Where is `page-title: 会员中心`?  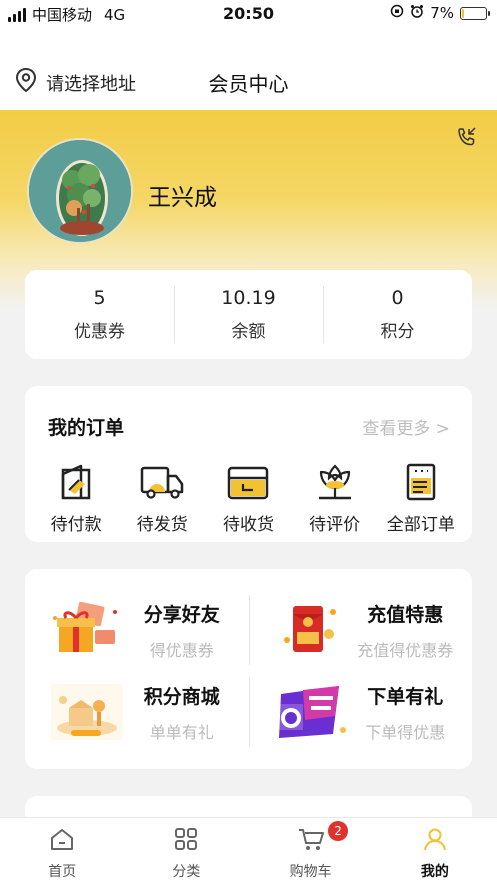
page-title: 会员中心 is located at coordinates (248, 84).